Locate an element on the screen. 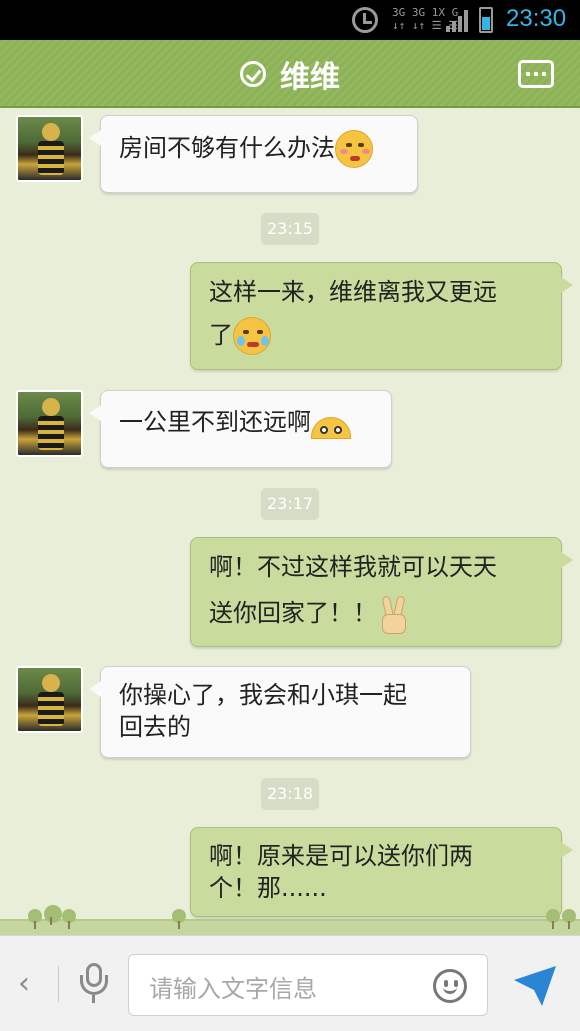 Image resolution: width=580 pixels, height=1031 pixels. message-timestamp: 23:15 is located at coordinates (290, 229).